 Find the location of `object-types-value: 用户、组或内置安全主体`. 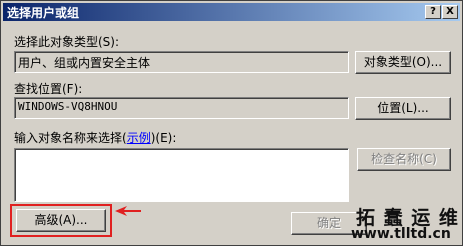

object-types-value: 用户、组或内置安全主体 is located at coordinates (84, 63).